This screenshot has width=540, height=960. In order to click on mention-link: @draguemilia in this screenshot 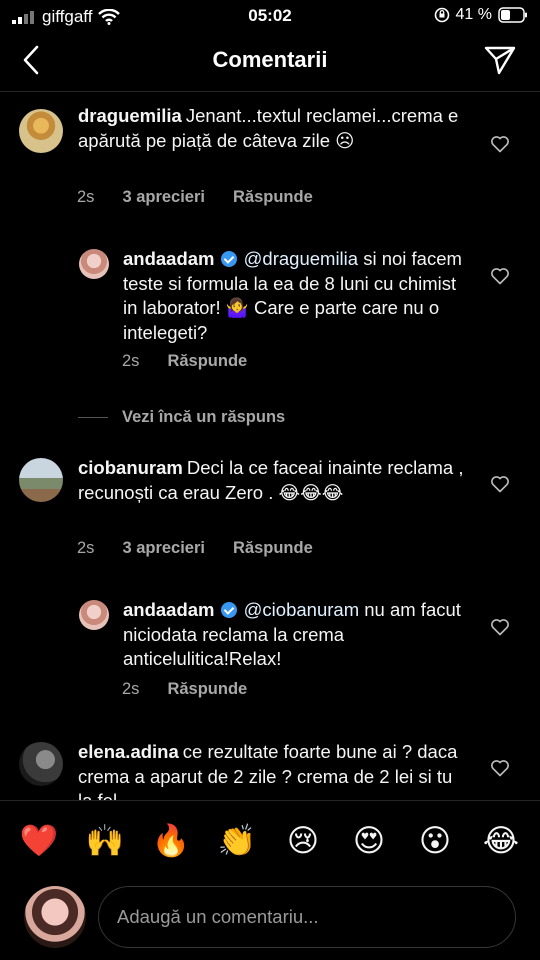, I will do `click(301, 258)`.